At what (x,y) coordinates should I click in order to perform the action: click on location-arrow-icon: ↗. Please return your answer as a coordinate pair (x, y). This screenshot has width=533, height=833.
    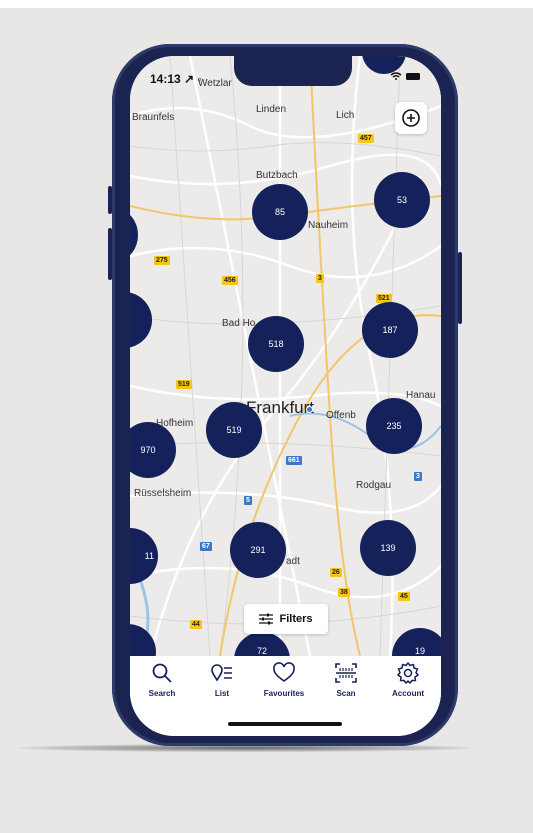
    Looking at the image, I should click on (189, 79).